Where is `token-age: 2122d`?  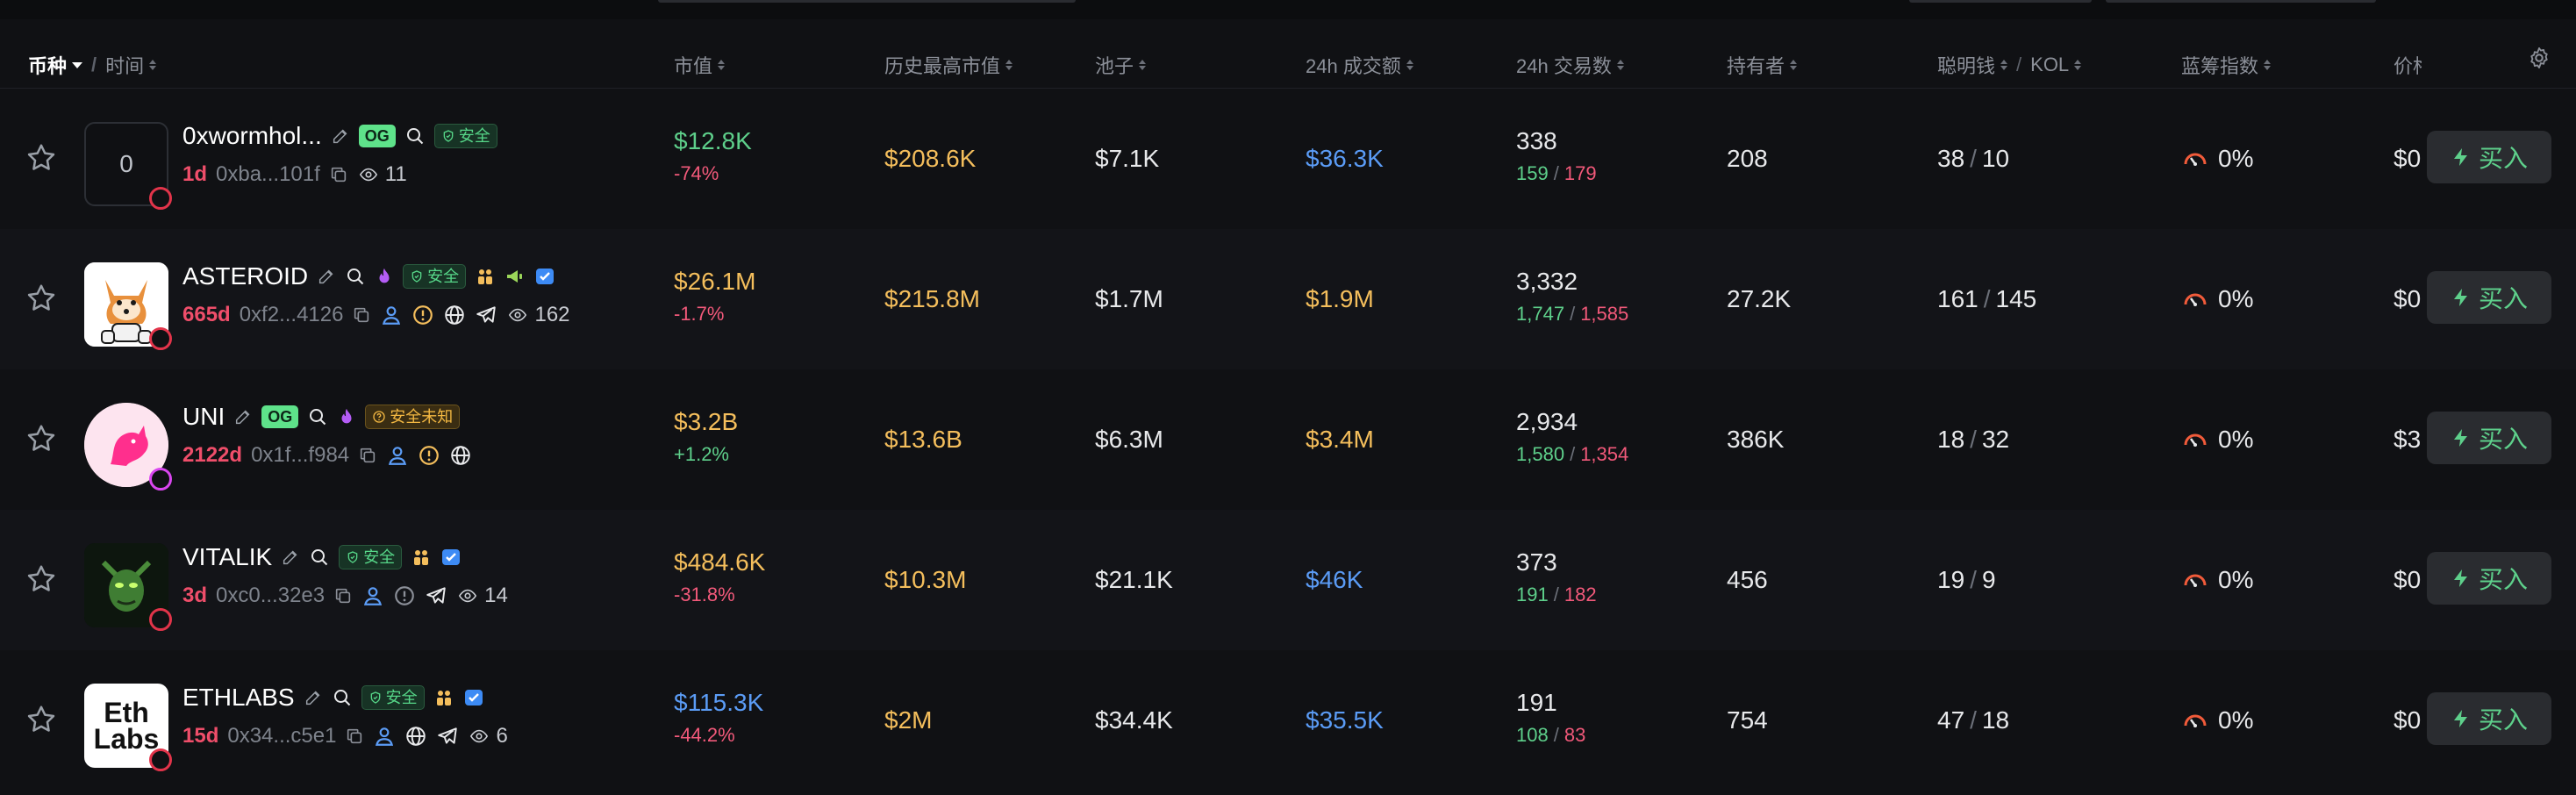
token-age: 2122d is located at coordinates (212, 455).